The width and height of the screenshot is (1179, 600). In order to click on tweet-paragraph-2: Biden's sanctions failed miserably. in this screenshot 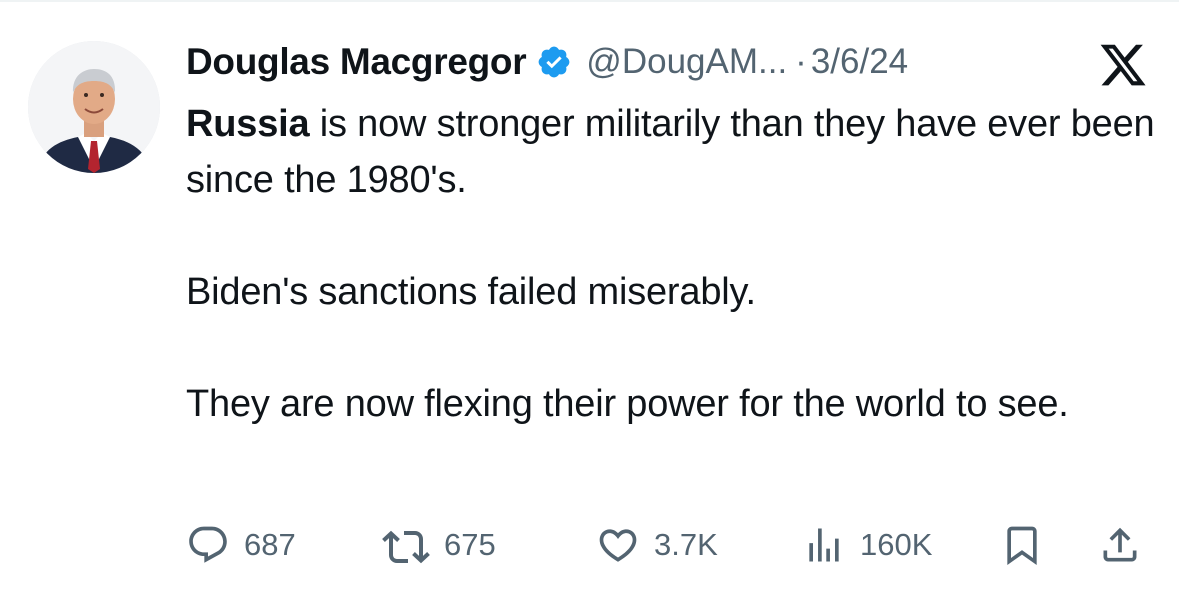, I will do `click(471, 292)`.